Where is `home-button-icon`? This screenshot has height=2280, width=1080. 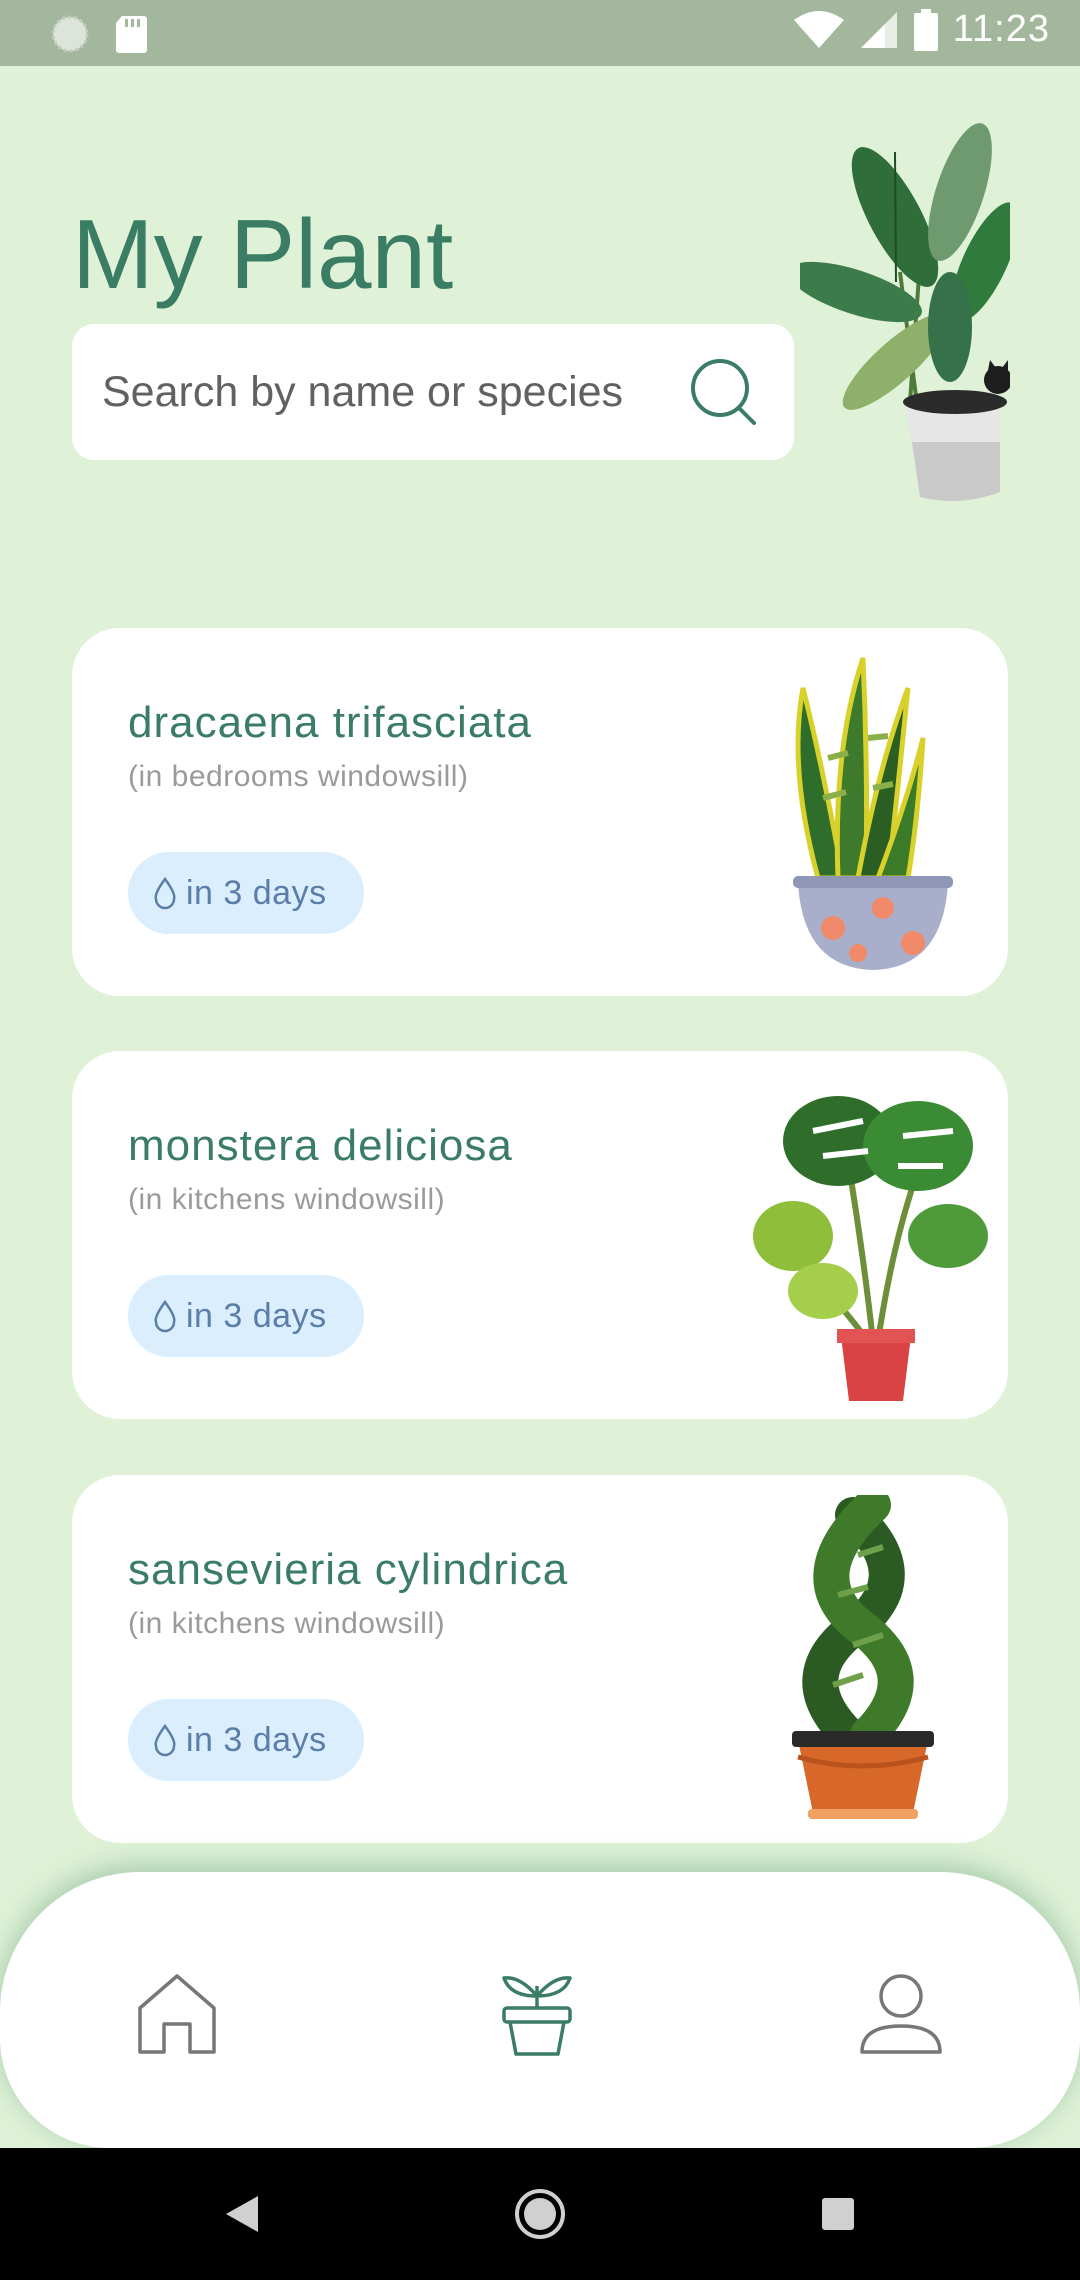
home-button-icon is located at coordinates (540, 2214).